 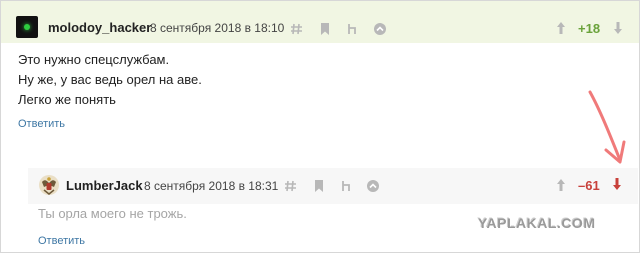 I want to click on comment-score: +18, so click(x=589, y=28).